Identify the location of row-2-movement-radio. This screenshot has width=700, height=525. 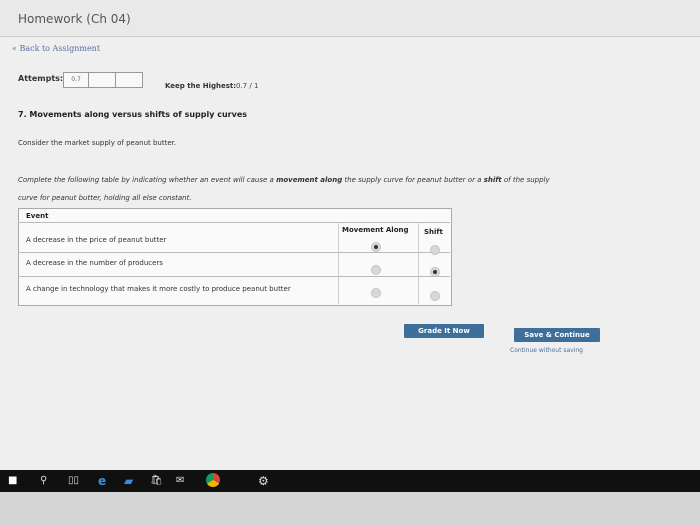
(376, 270).